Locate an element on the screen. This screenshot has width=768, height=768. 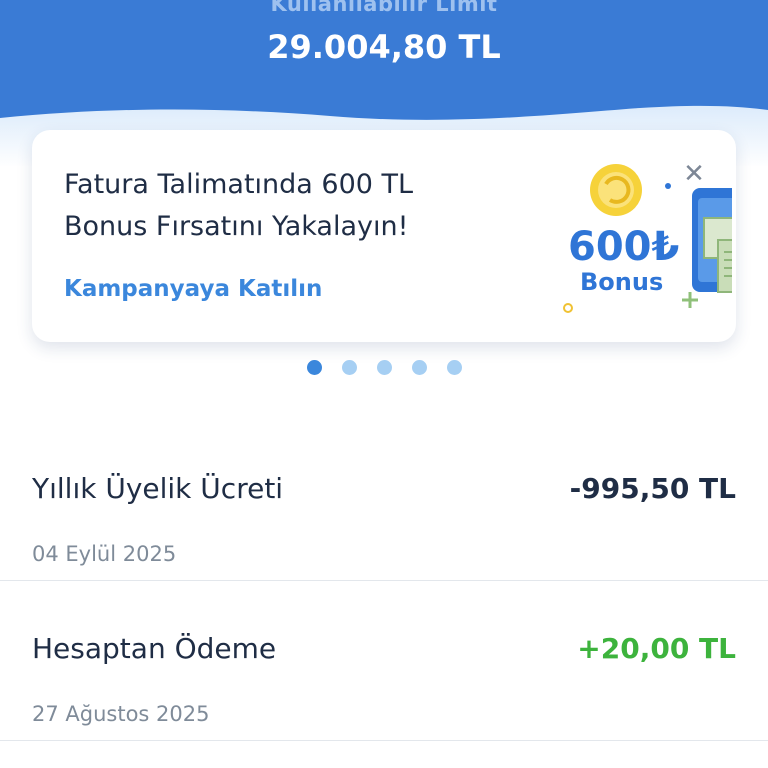
bonus-amount-text: 600₺ is located at coordinates (623, 247).